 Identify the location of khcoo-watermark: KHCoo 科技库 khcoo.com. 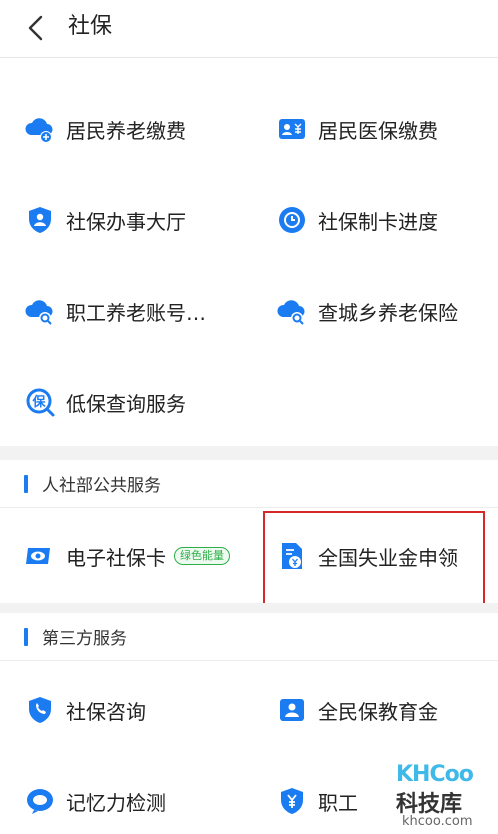
(444, 797).